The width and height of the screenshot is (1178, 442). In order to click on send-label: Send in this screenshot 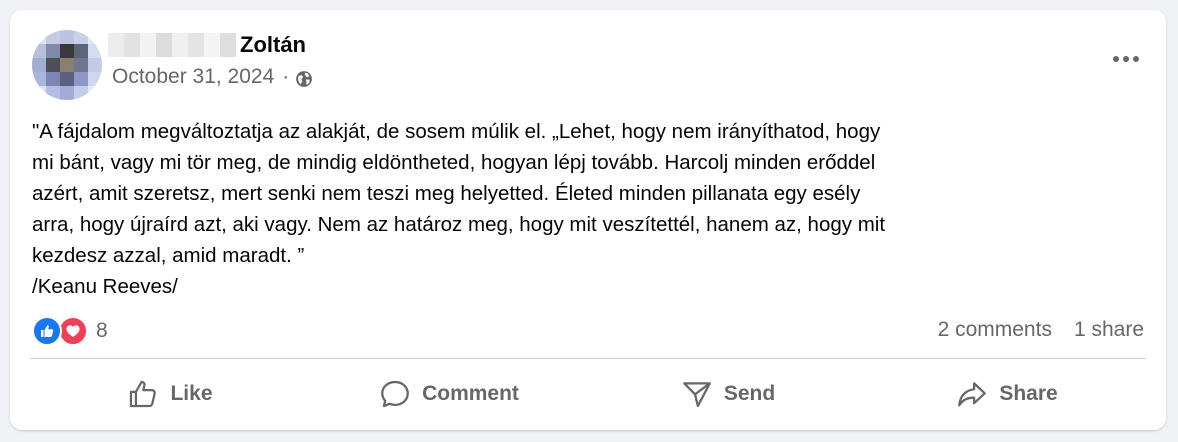, I will do `click(749, 393)`.